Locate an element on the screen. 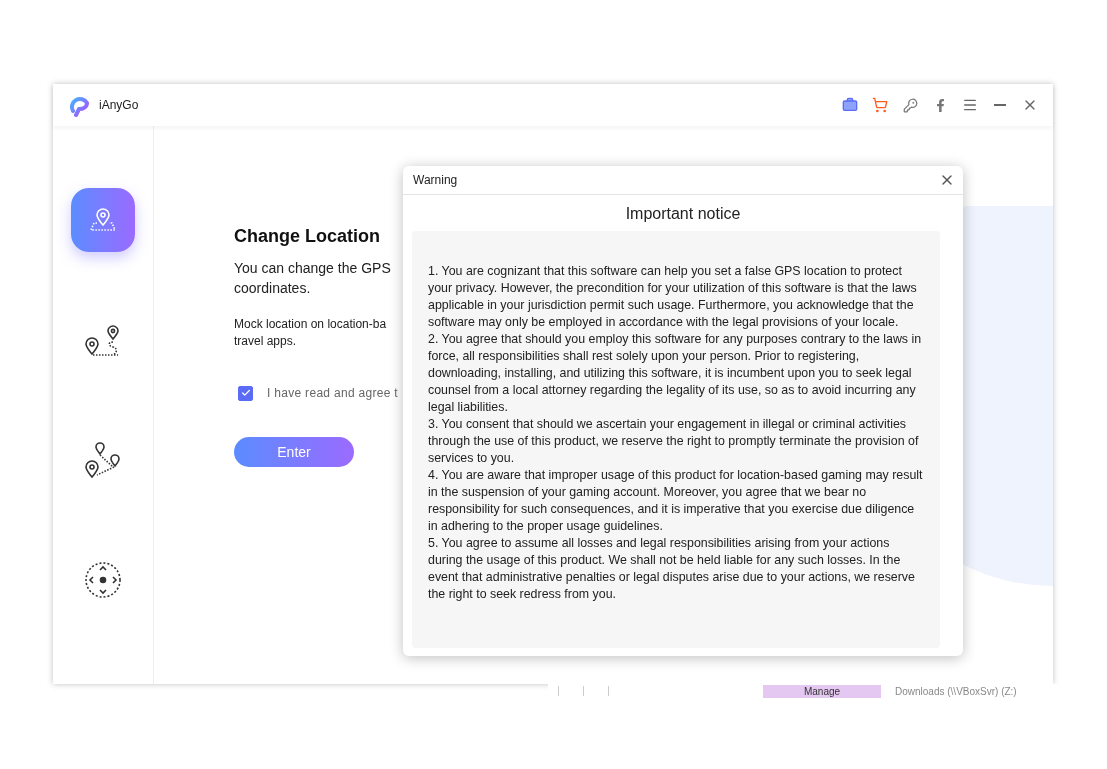  app-name: iAnyGo is located at coordinates (119, 105).